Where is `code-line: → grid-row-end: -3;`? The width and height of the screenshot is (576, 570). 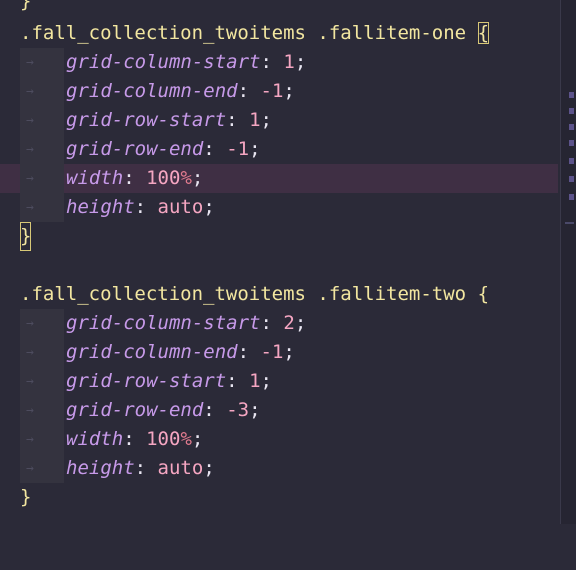 code-line: → grid-row-end: -3; is located at coordinates (279, 410).